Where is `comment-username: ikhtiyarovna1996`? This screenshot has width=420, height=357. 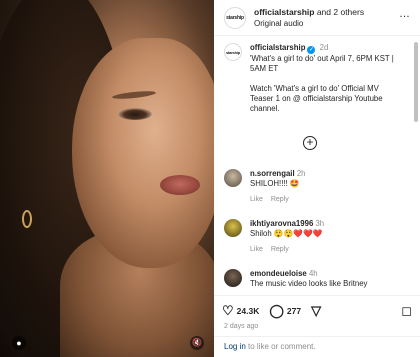
comment-username: ikhtiyarovna1996 is located at coordinates (281, 223).